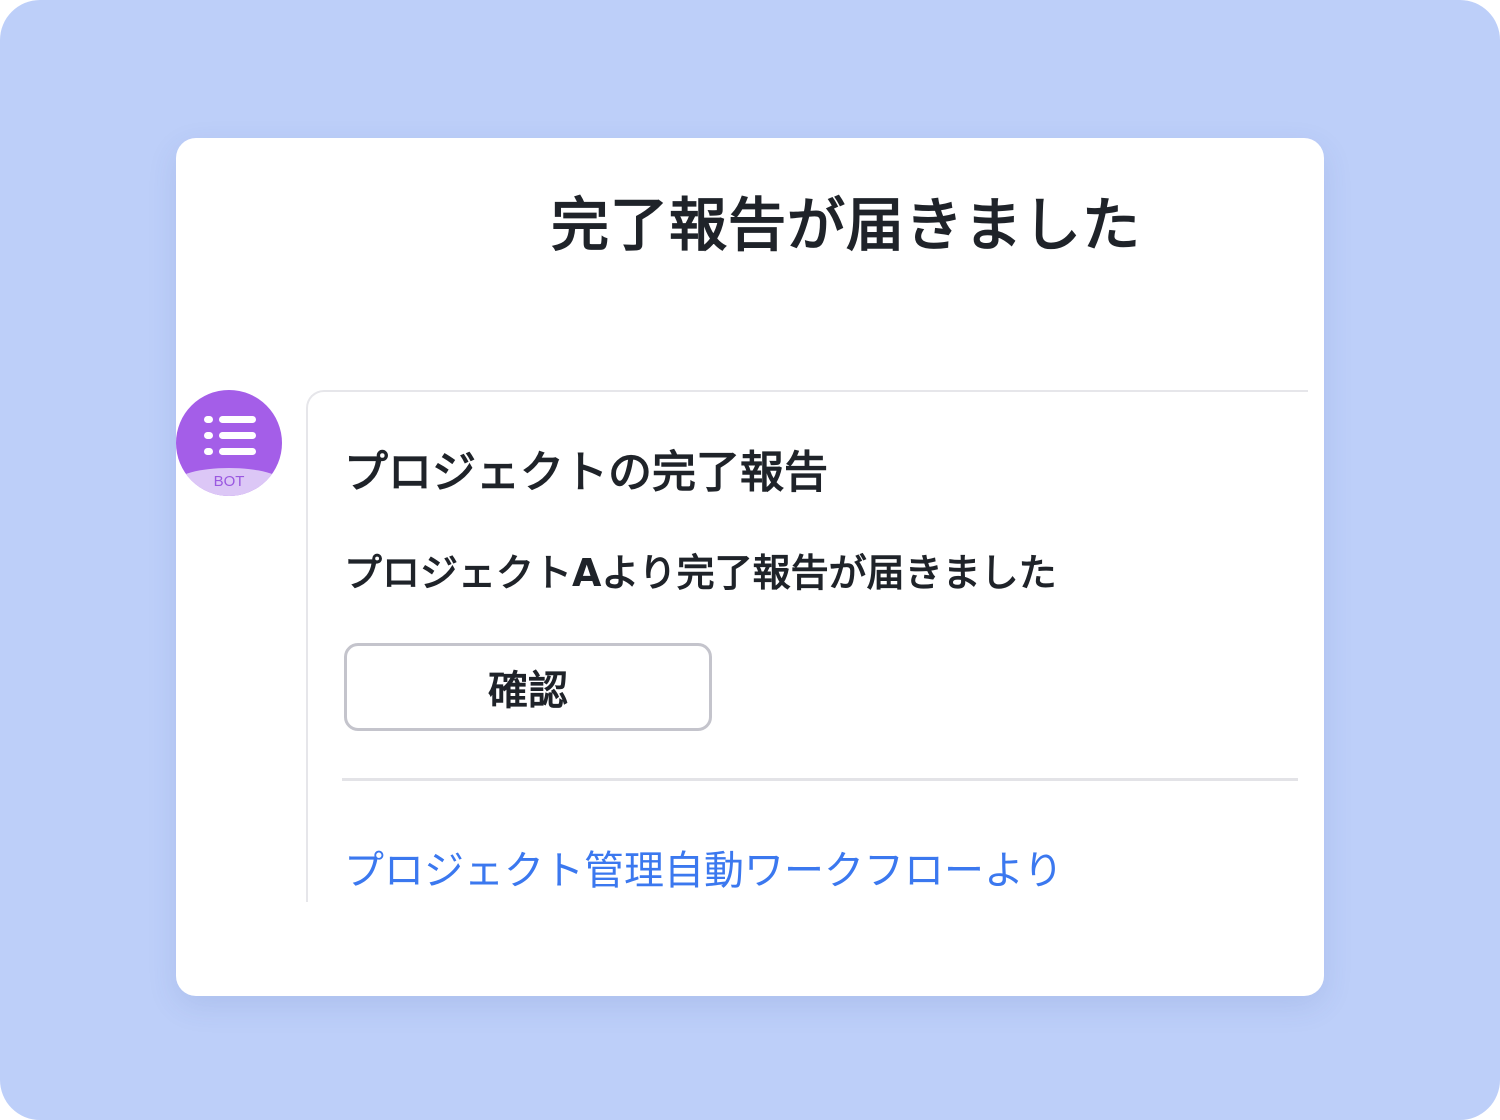 The width and height of the screenshot is (1500, 1120). What do you see at coordinates (820, 779) in the screenshot?
I see `divider` at bounding box center [820, 779].